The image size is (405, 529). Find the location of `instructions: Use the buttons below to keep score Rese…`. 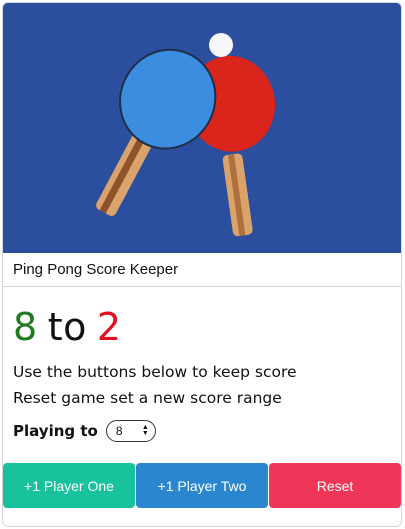

instructions: Use the buttons below to keep score Rese… is located at coordinates (155, 385).